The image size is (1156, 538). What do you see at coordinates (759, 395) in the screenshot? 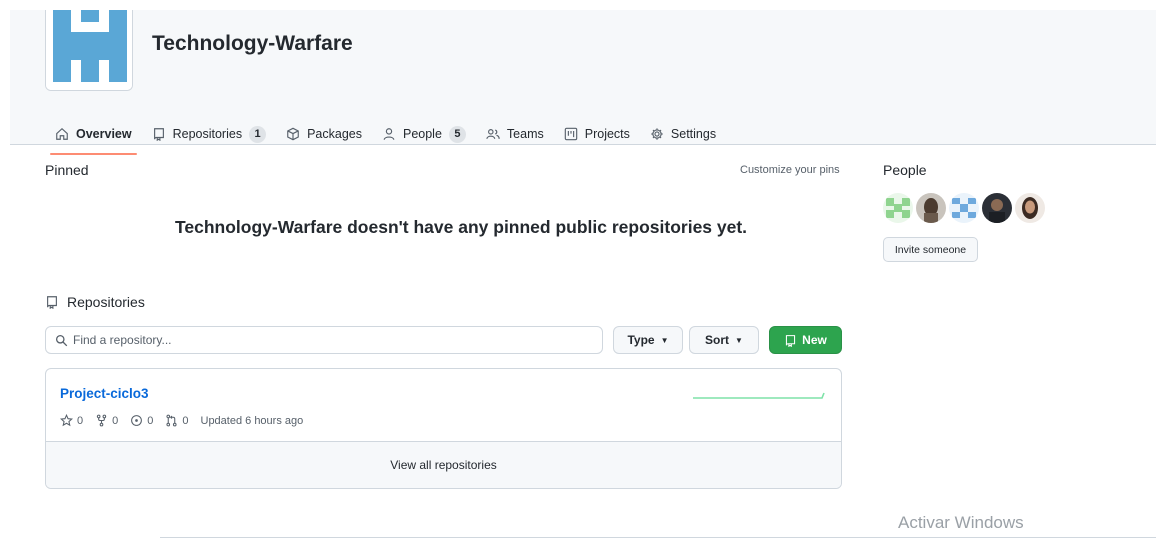
I see `activity-sparkline` at bounding box center [759, 395].